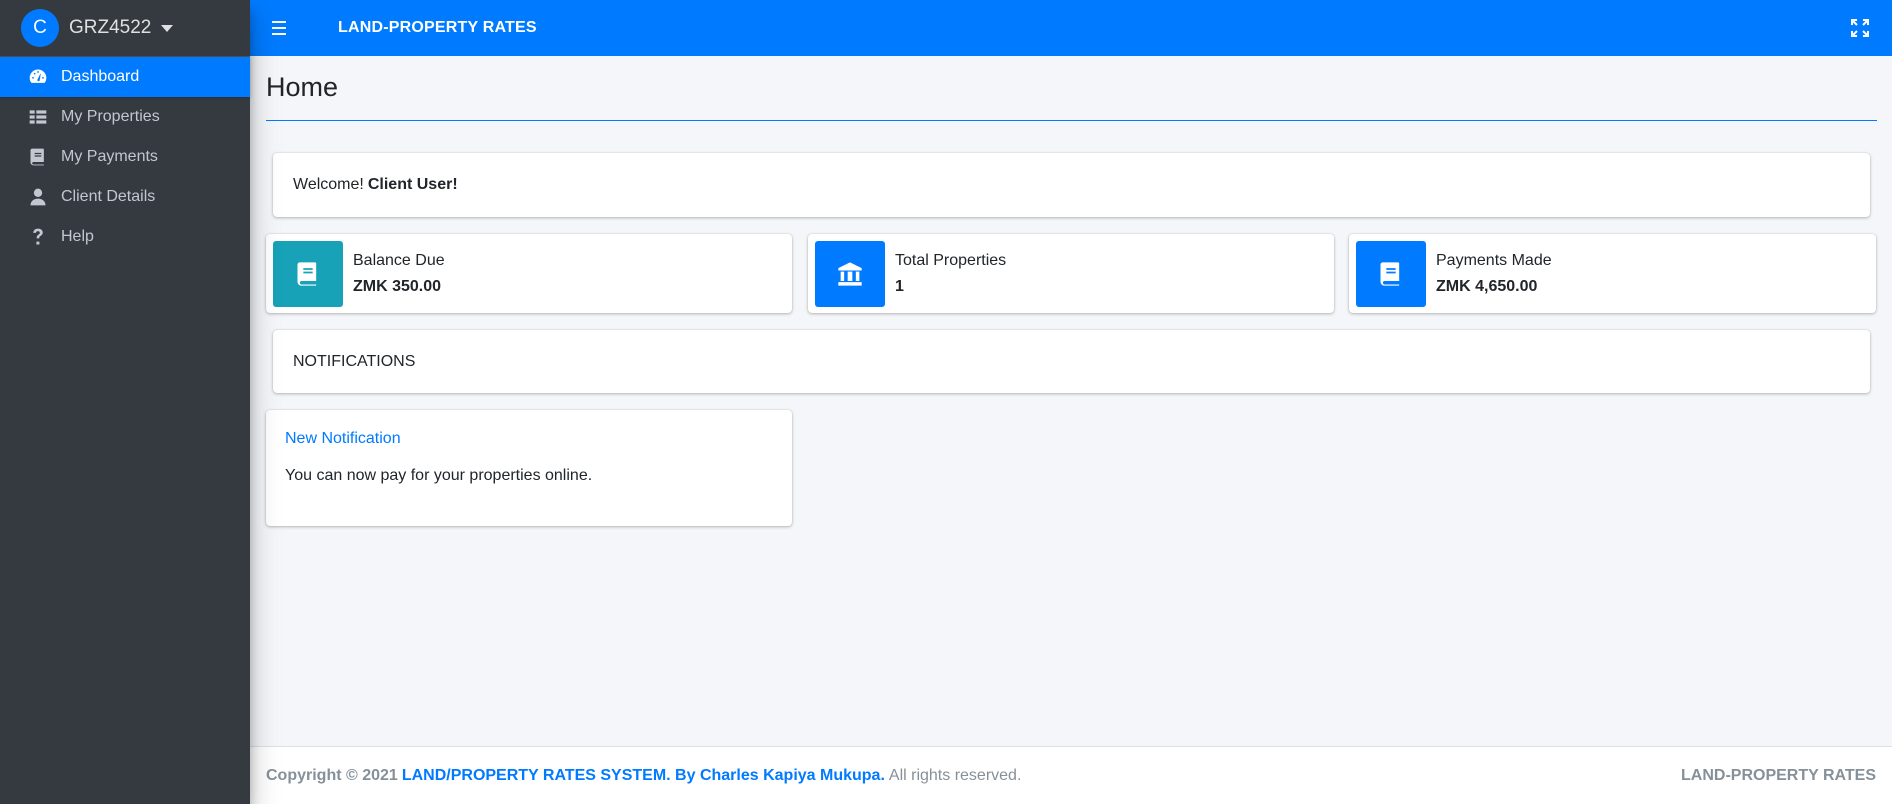 The image size is (1892, 804). Describe the element at coordinates (1494, 260) in the screenshot. I see `info-box-label: Payments Made` at that location.